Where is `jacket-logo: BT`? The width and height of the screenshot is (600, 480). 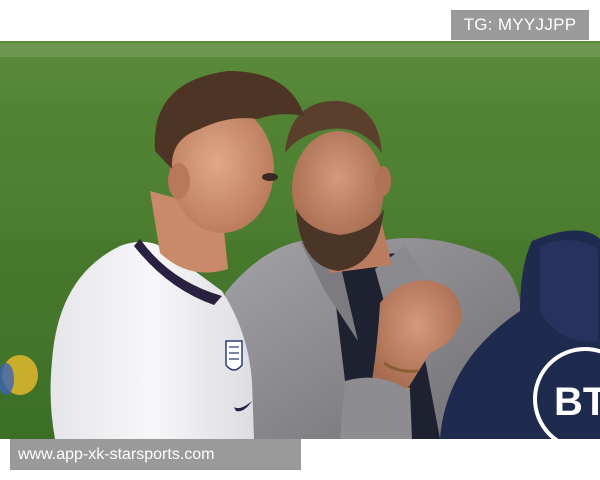 jacket-logo: BT is located at coordinates (577, 402).